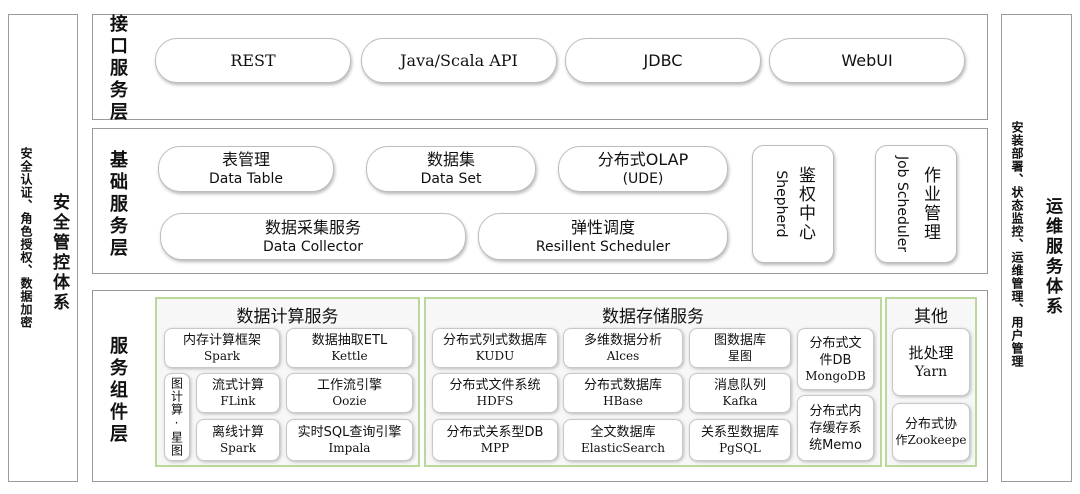 The width and height of the screenshot is (1080, 494). What do you see at coordinates (663, 60) in the screenshot?
I see `jdbc-pill: JDBC` at bounding box center [663, 60].